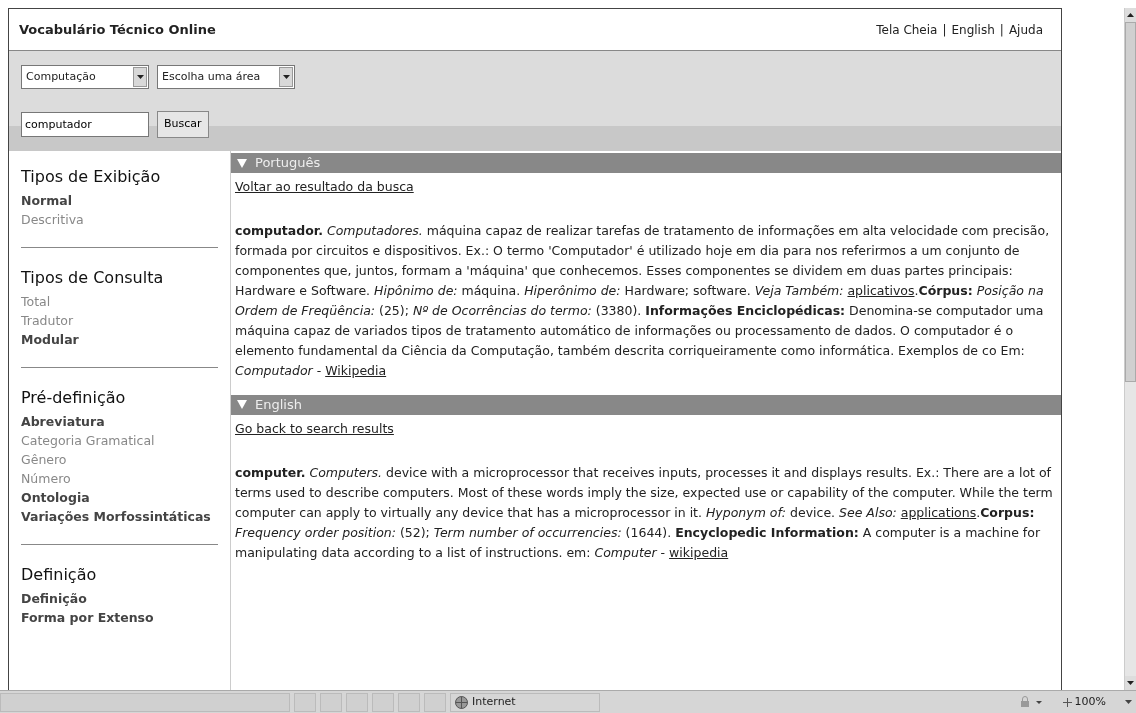 The width and height of the screenshot is (1136, 713). Describe the element at coordinates (93, 278) in the screenshot. I see `section-heading: Tipos de Consulta` at that location.